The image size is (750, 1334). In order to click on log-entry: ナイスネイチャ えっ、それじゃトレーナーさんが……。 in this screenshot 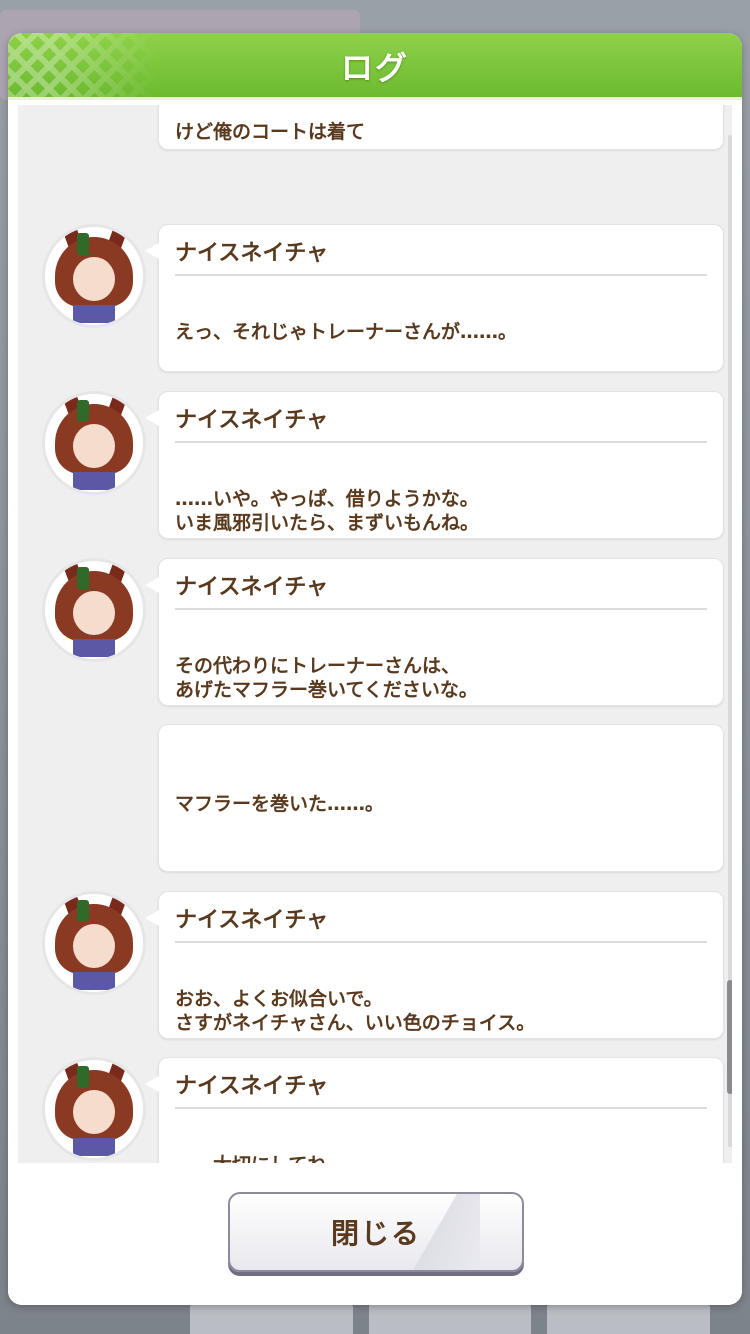, I will do `click(375, 299)`.